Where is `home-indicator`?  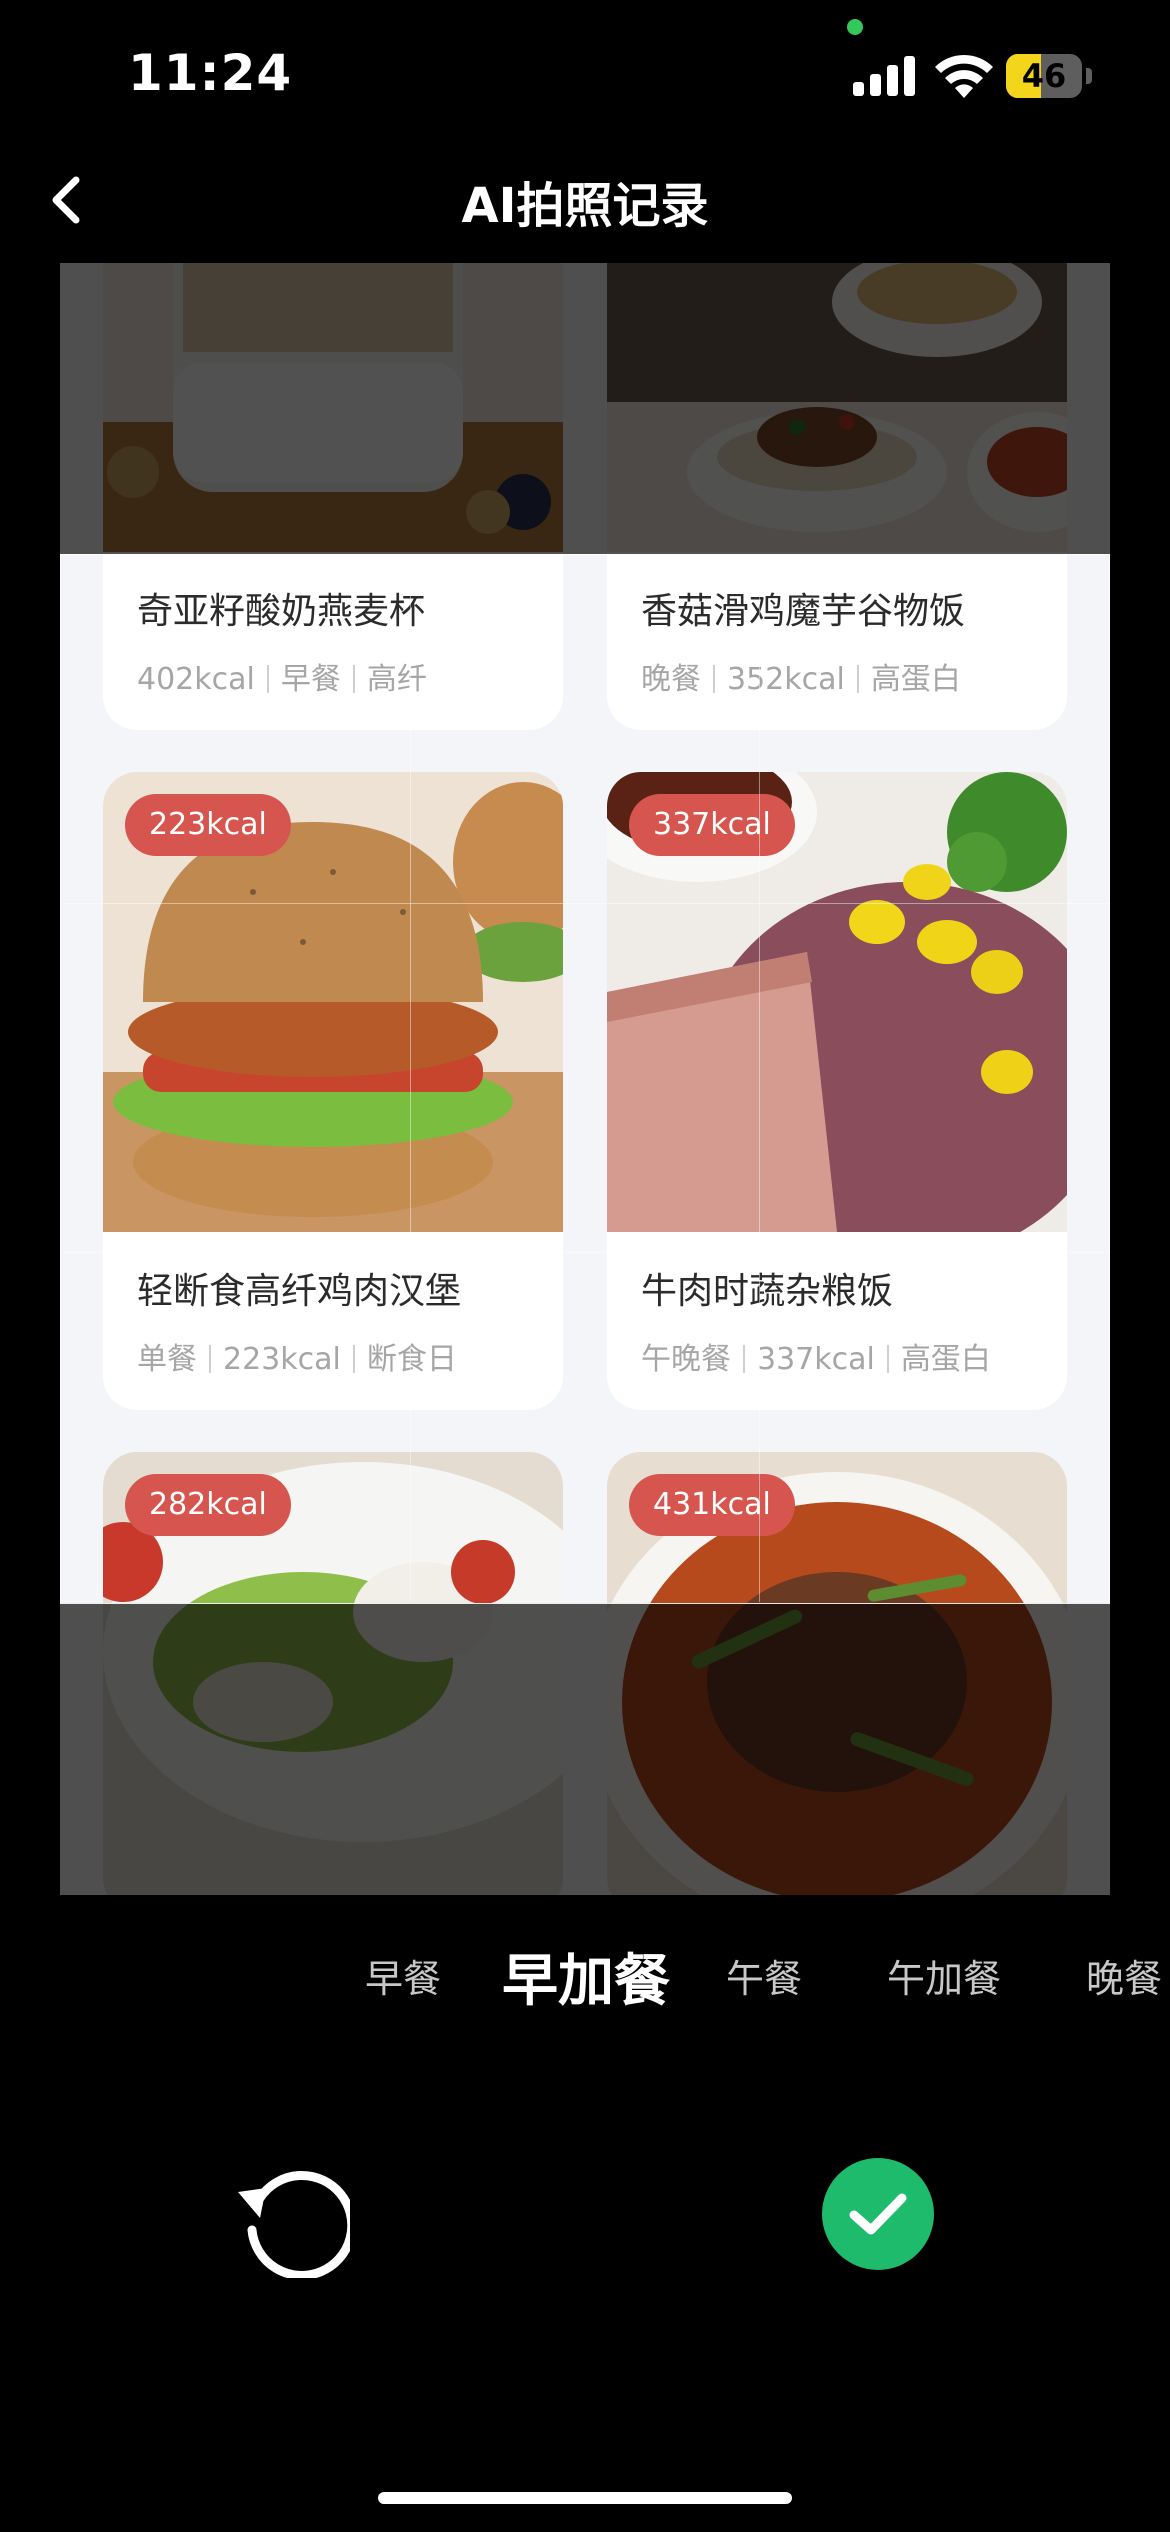 home-indicator is located at coordinates (585, 2498).